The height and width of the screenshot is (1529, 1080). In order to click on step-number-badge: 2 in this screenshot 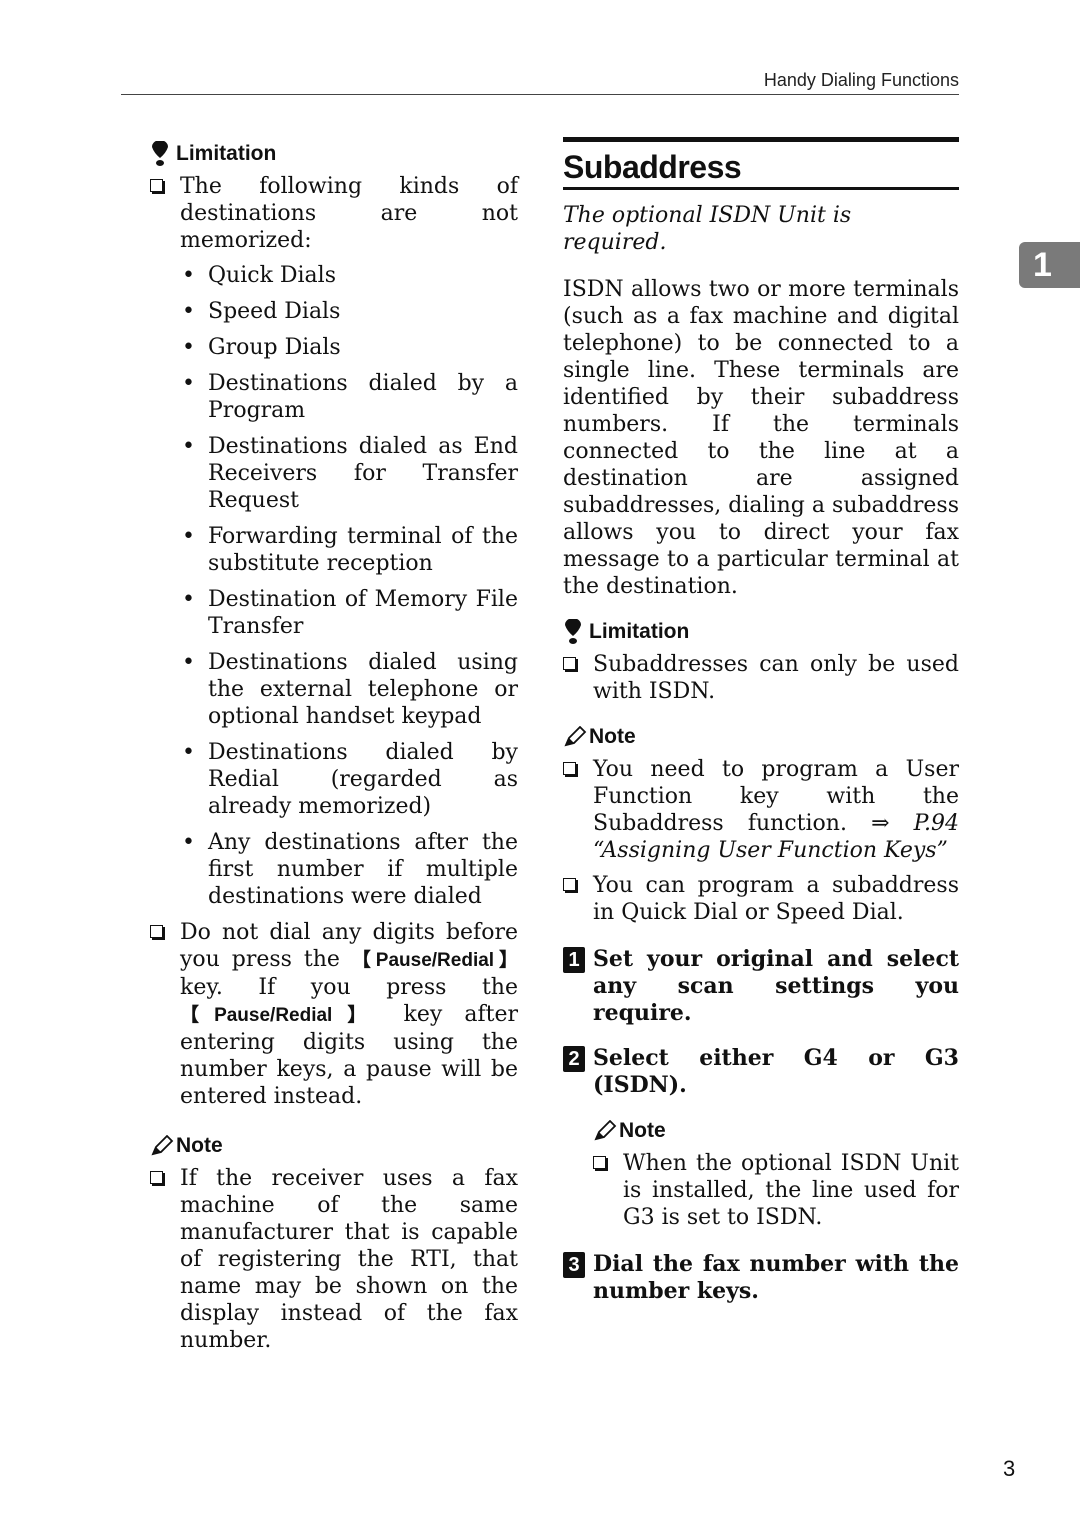, I will do `click(574, 1059)`.